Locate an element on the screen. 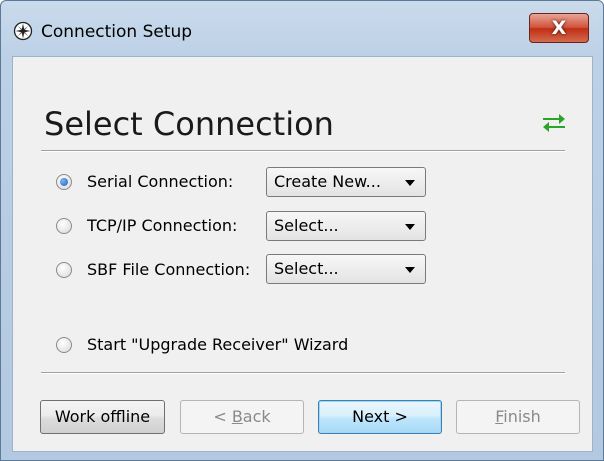 This screenshot has height=461, width=604. serial-connection-label: Serial Connection: is located at coordinates (160, 182).